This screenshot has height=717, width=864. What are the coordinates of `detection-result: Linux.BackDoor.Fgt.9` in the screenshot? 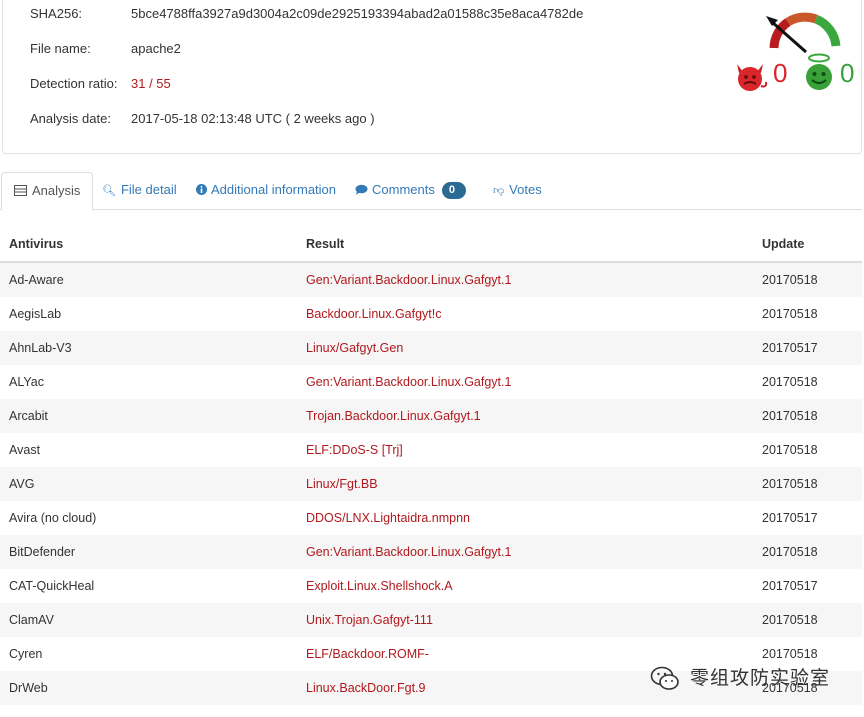 It's located at (525, 688).